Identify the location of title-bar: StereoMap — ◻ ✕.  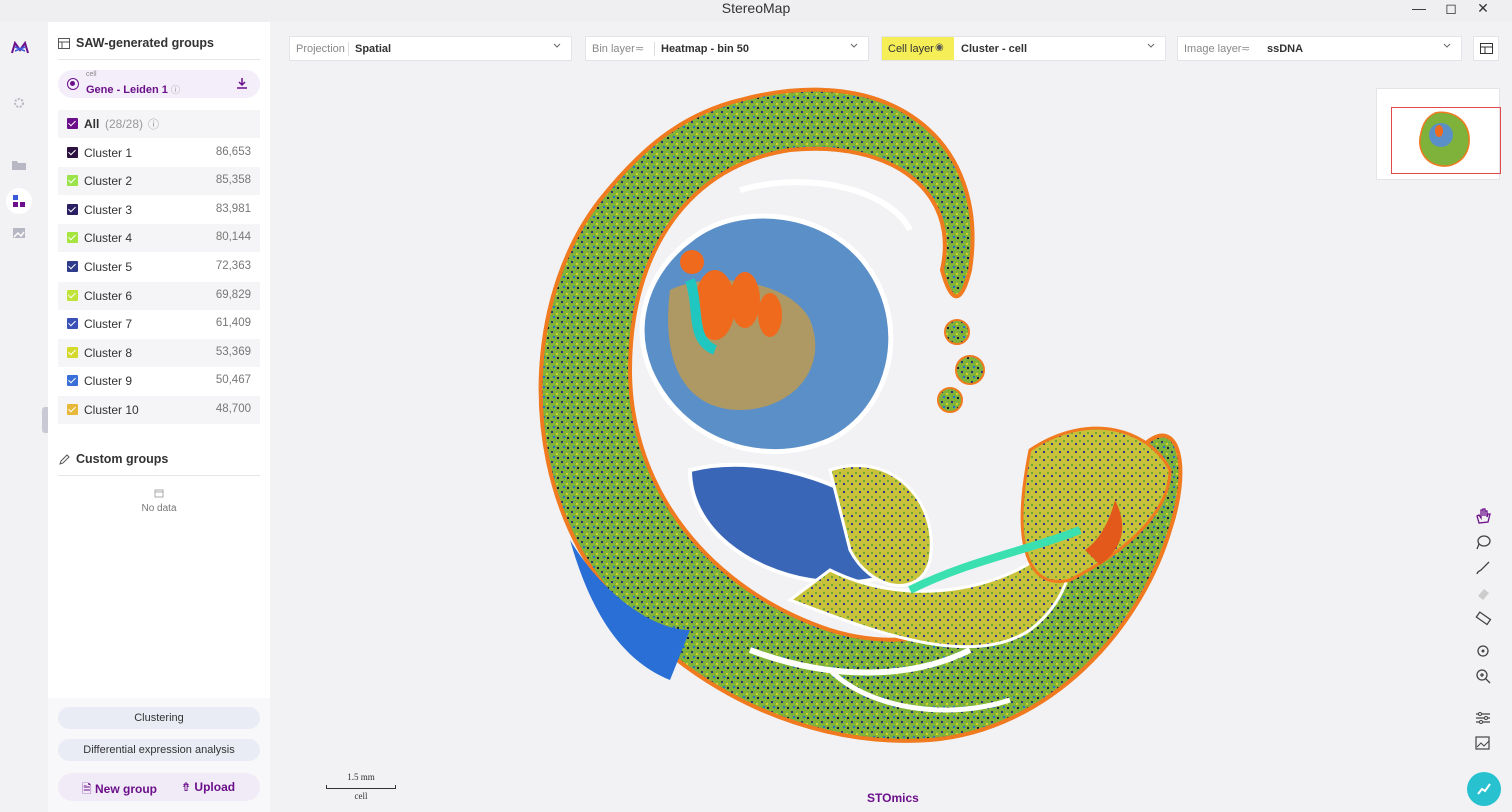
(756, 11).